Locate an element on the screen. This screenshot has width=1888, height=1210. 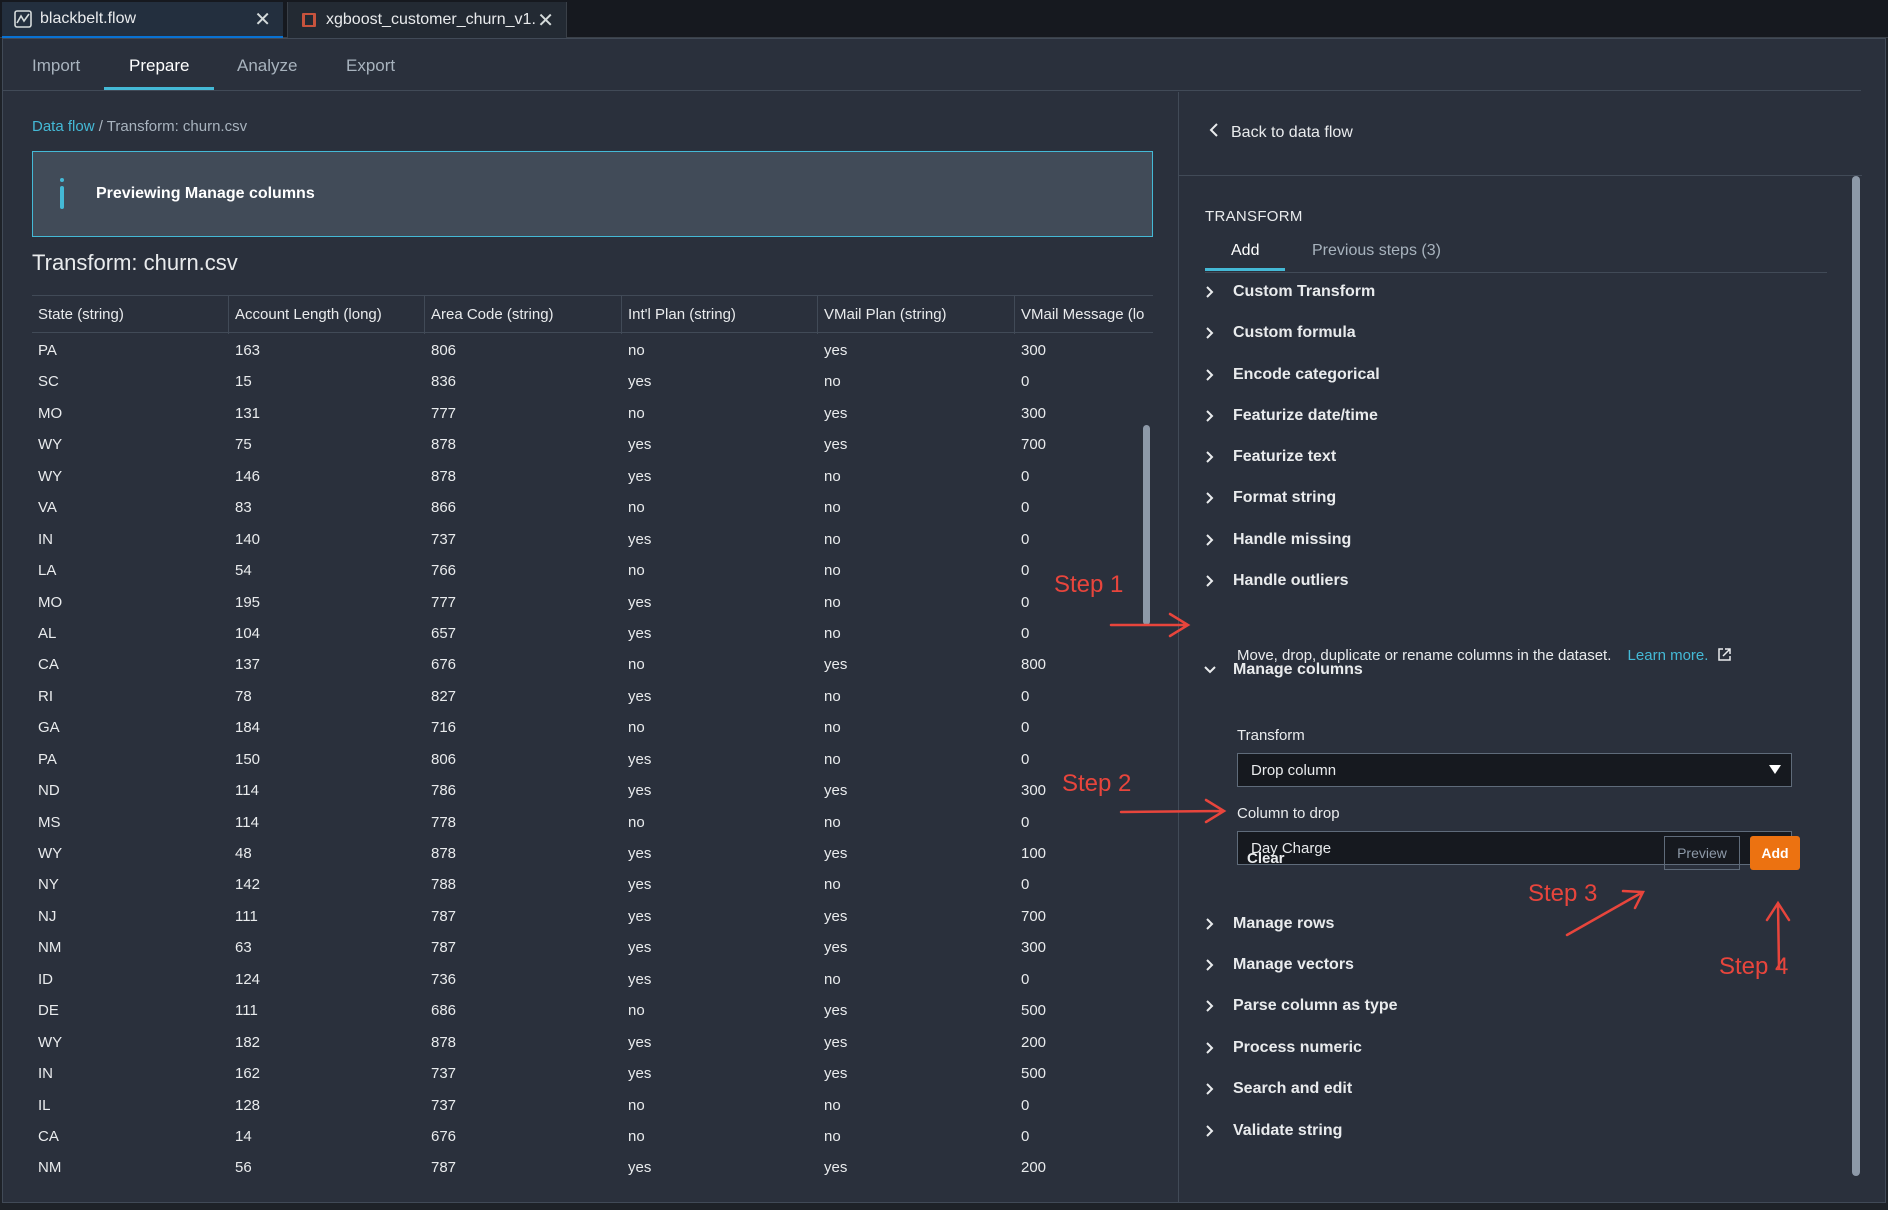
table-cell: 737 is located at coordinates (444, 1105).